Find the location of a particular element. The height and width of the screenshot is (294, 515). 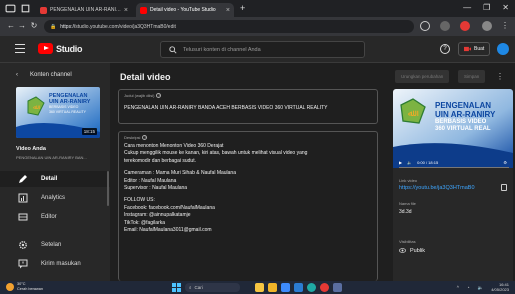

wifi-icon: ◔ is located at coordinates (468, 287).